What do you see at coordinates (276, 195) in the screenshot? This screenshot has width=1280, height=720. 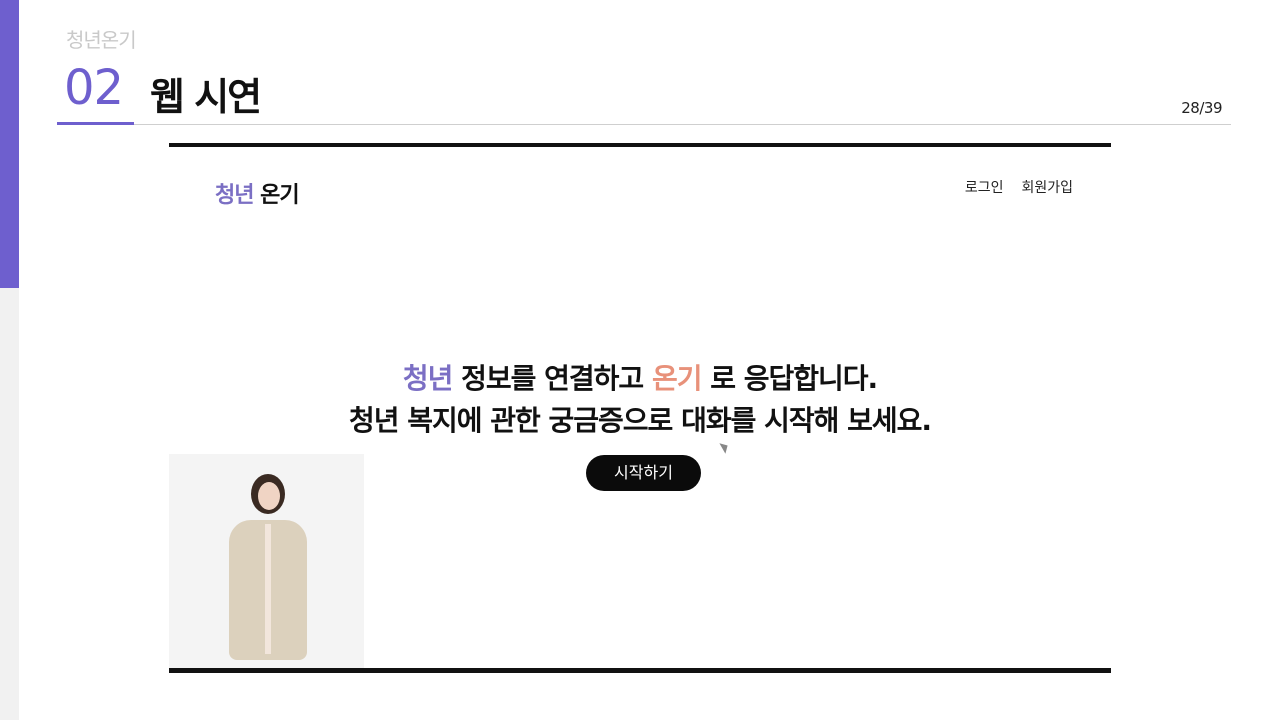 I see `site-logo-part2: 온기` at bounding box center [276, 195].